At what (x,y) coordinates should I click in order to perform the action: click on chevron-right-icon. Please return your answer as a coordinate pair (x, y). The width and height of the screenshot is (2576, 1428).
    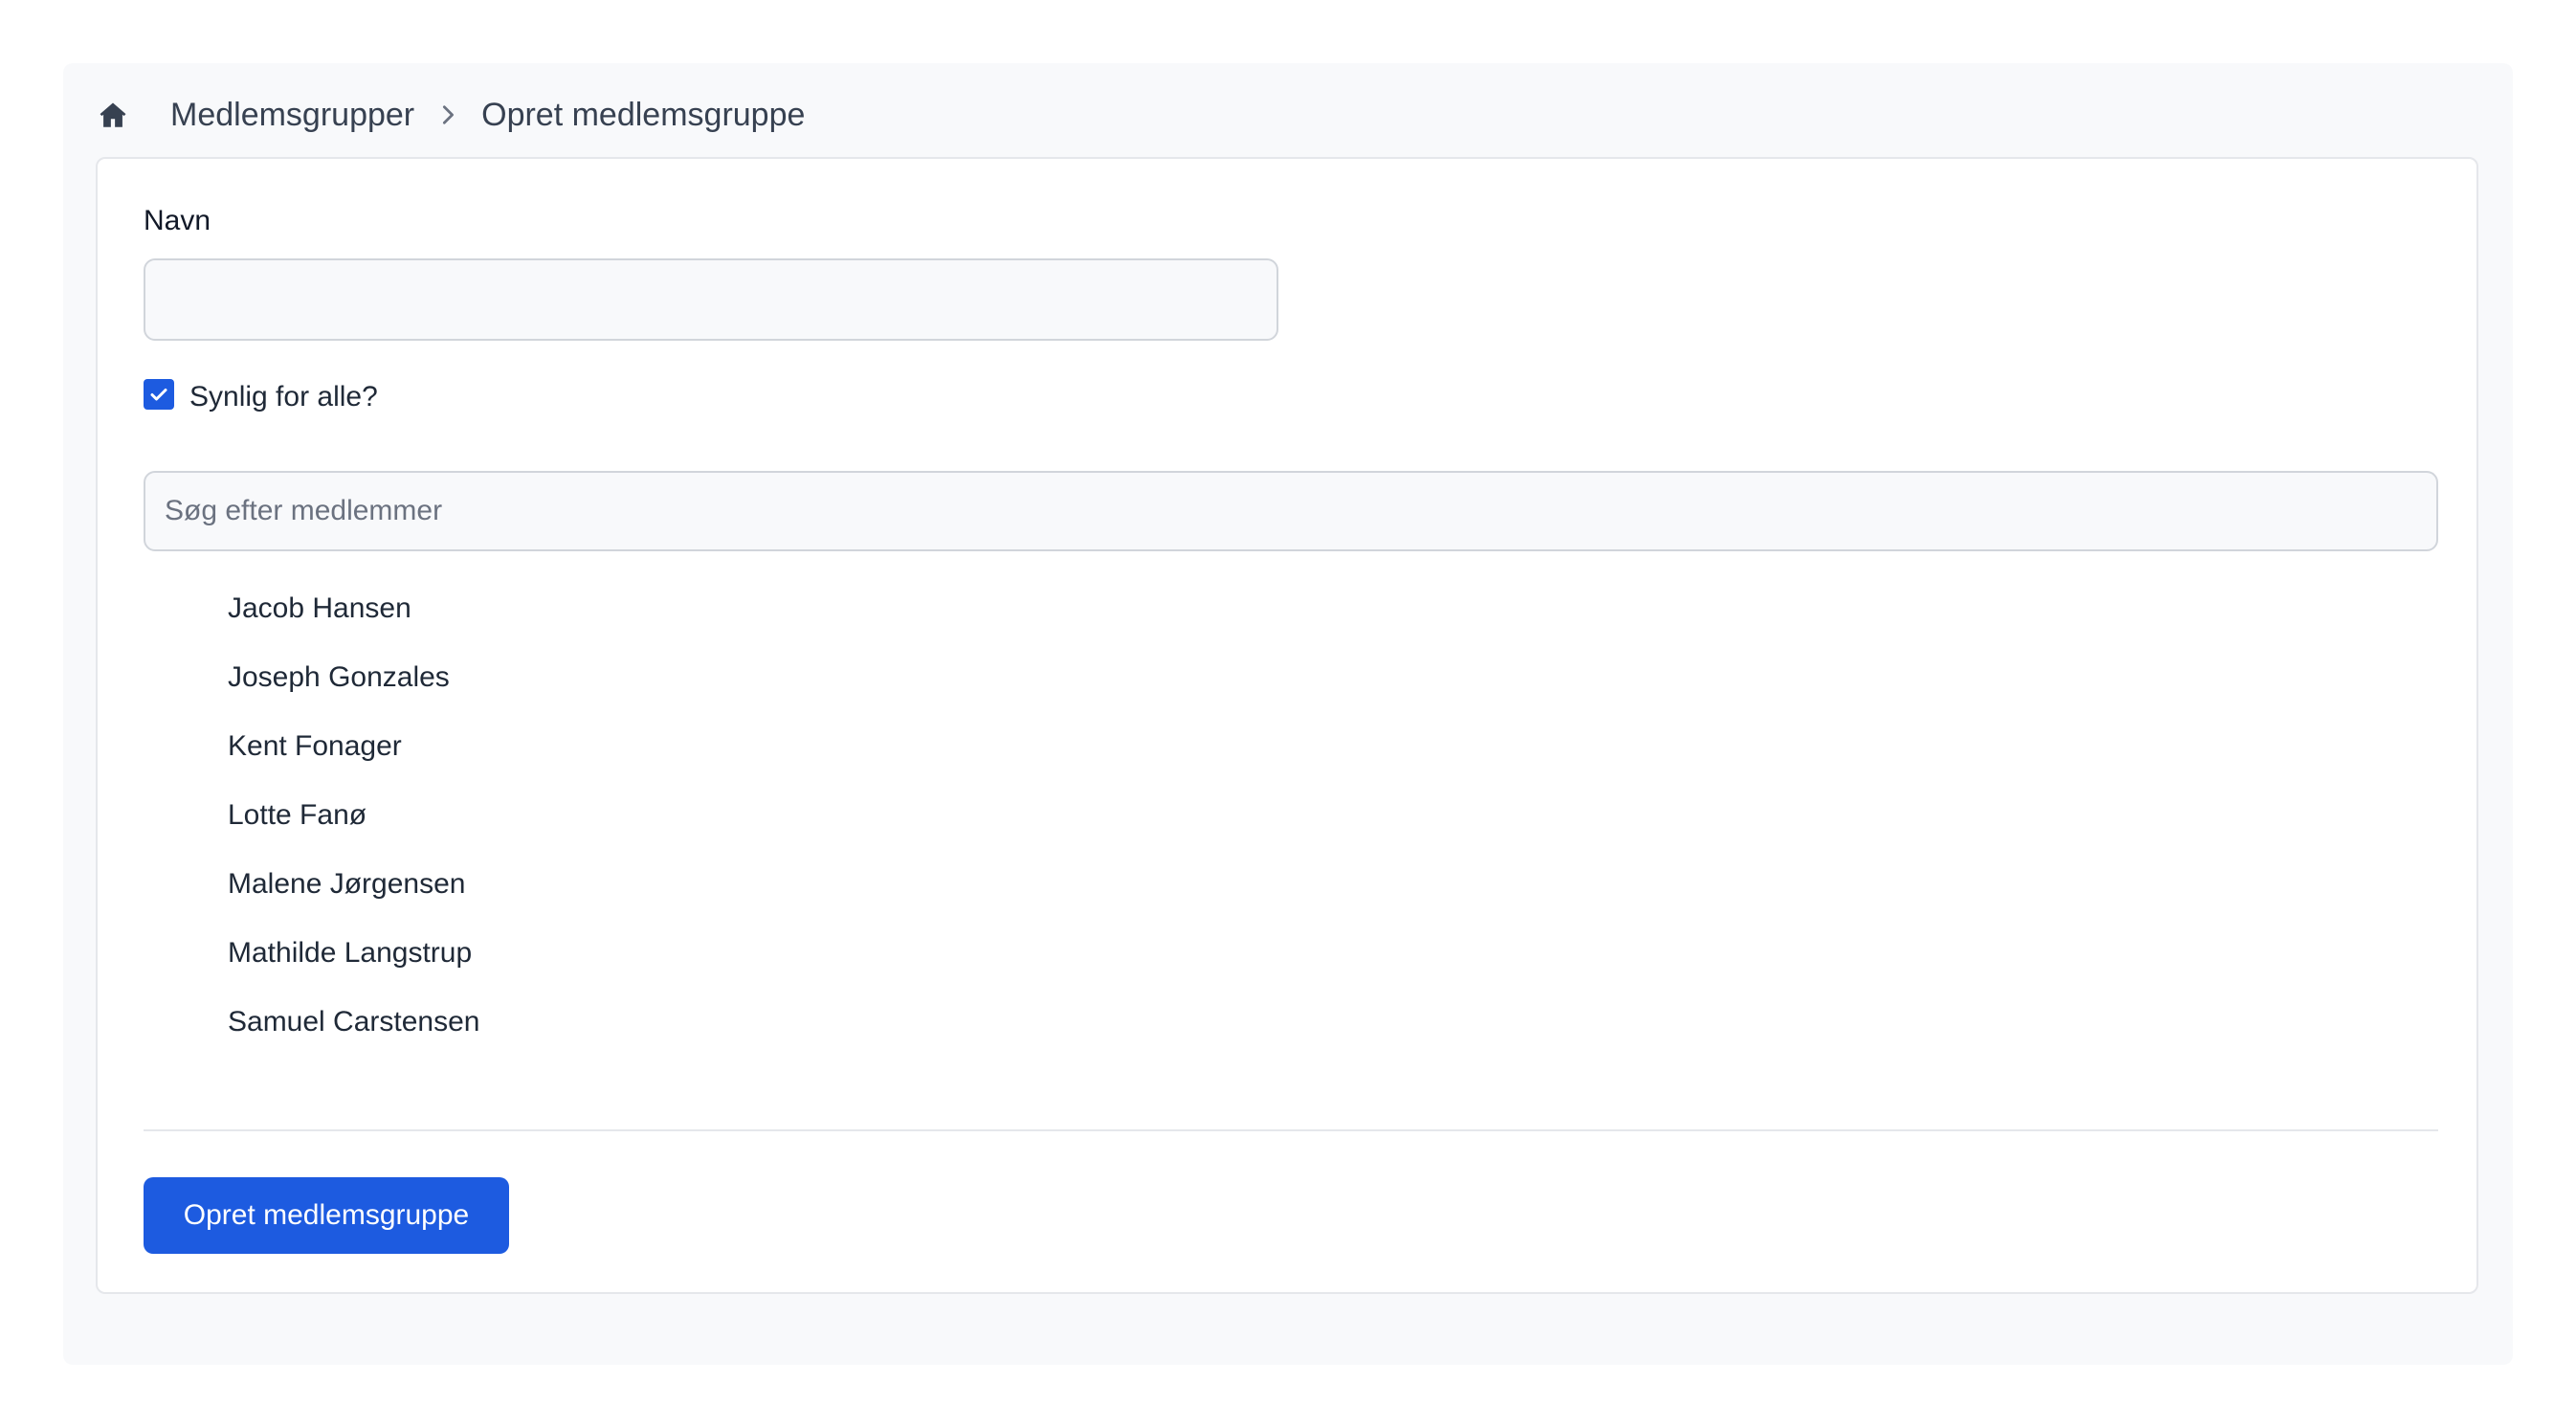
    Looking at the image, I should click on (448, 115).